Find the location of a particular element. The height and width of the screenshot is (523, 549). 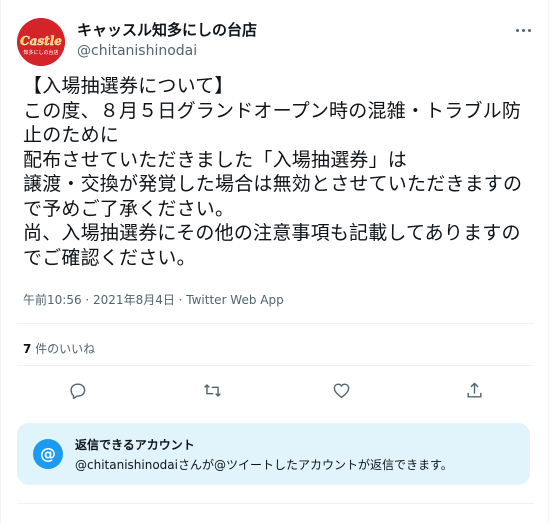

svg-text: Castle is located at coordinates (41, 41).